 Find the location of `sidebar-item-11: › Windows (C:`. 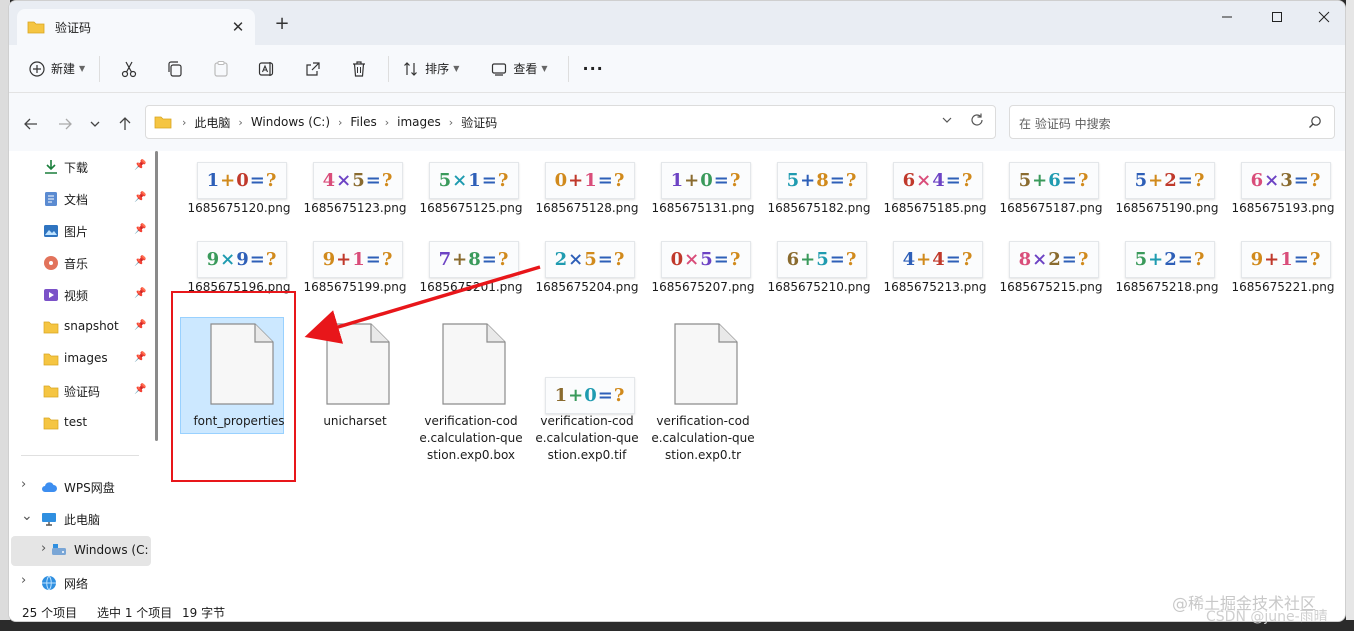

sidebar-item-11: › Windows (C: is located at coordinates (81, 551).